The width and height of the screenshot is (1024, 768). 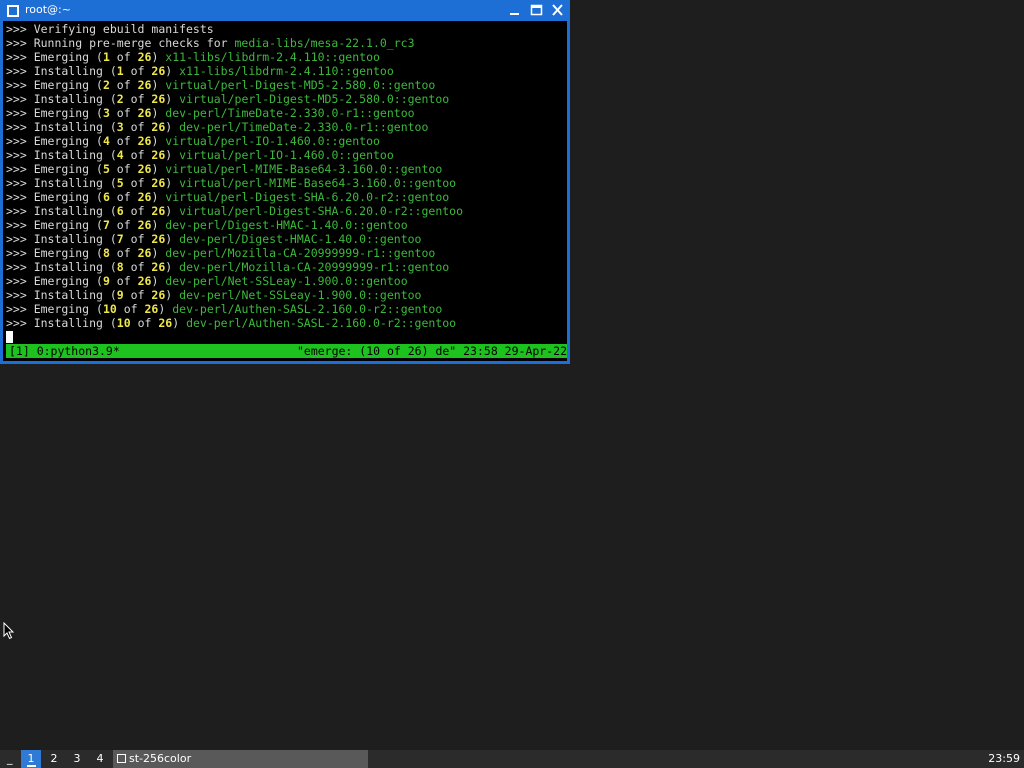 What do you see at coordinates (106, 85) in the screenshot?
I see `progress-number: 2` at bounding box center [106, 85].